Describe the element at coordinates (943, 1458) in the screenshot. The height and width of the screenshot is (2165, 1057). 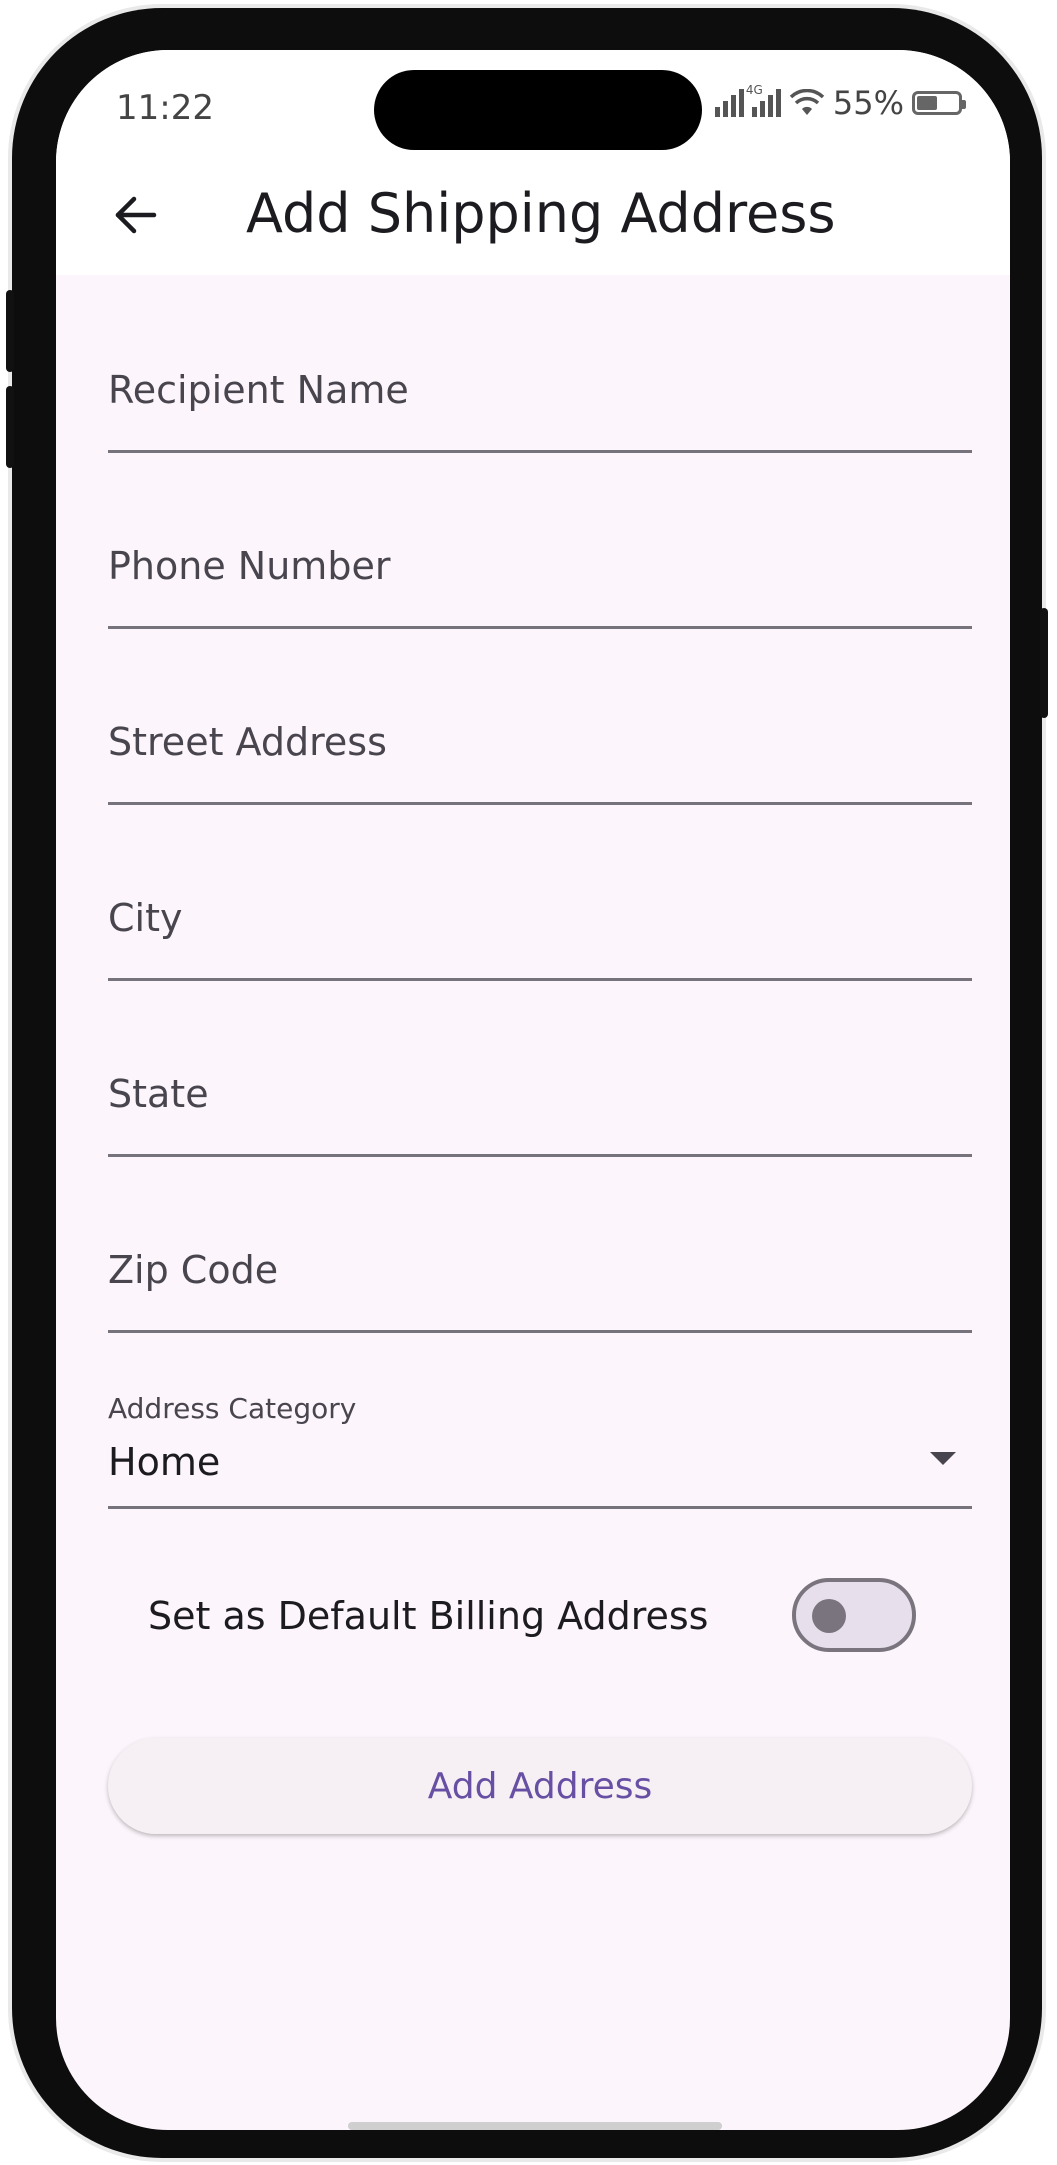
I see `dropdown-arrow-icon` at that location.